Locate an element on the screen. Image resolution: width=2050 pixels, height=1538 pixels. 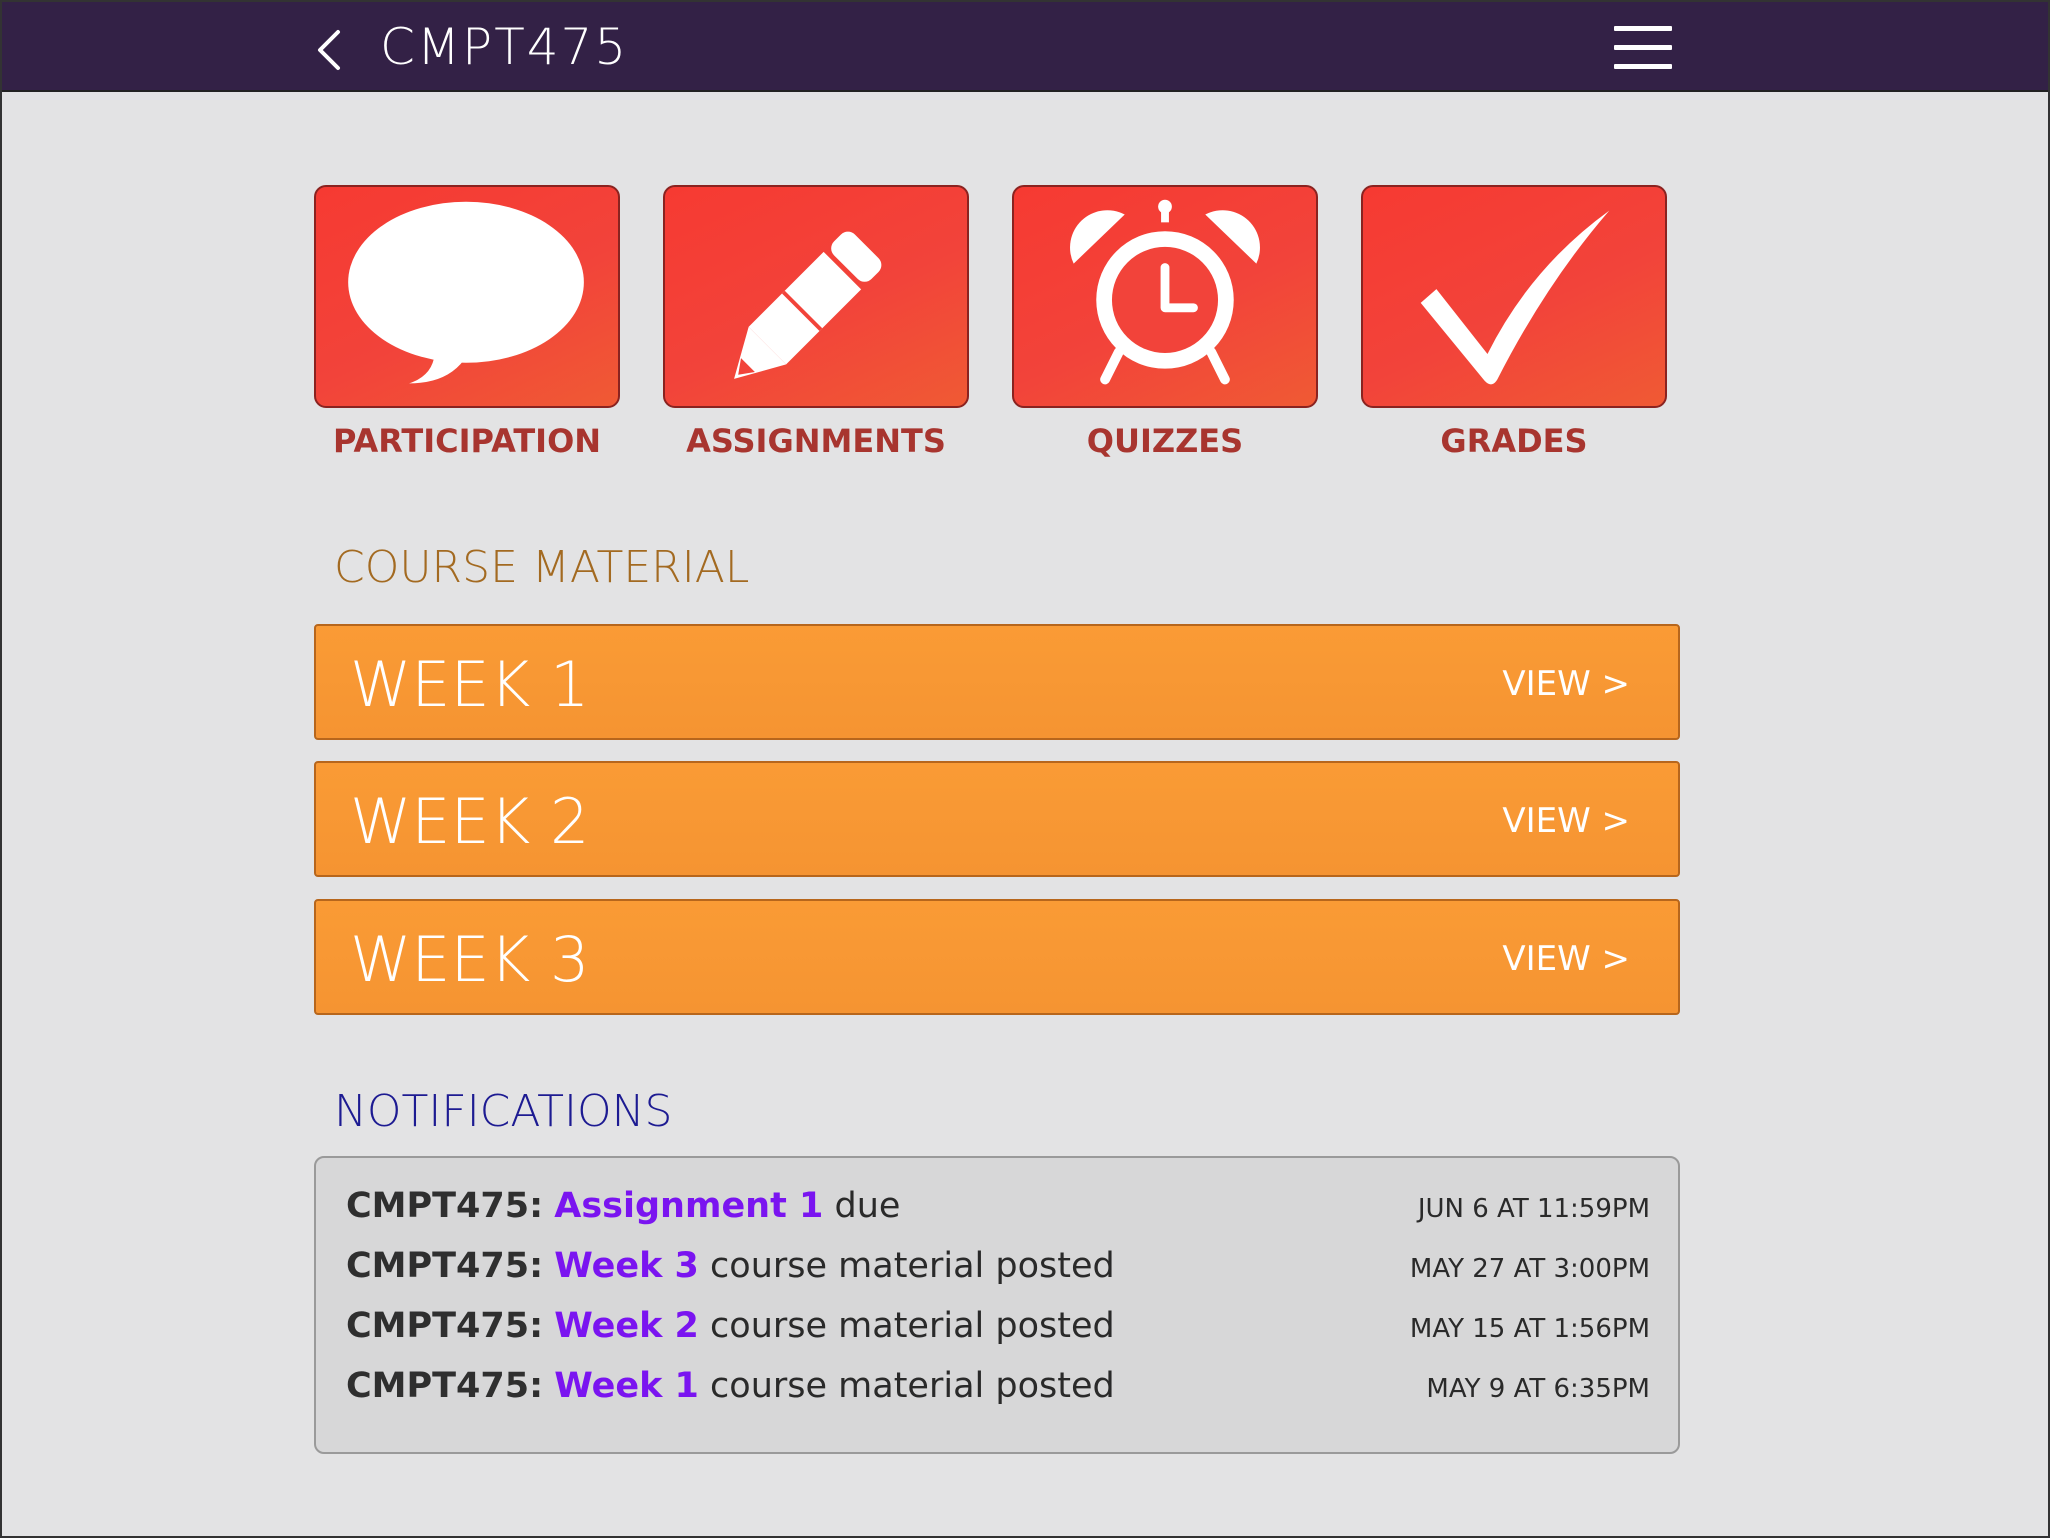
week-row-2: WEEK 2 VIEW > is located at coordinates (997, 819).